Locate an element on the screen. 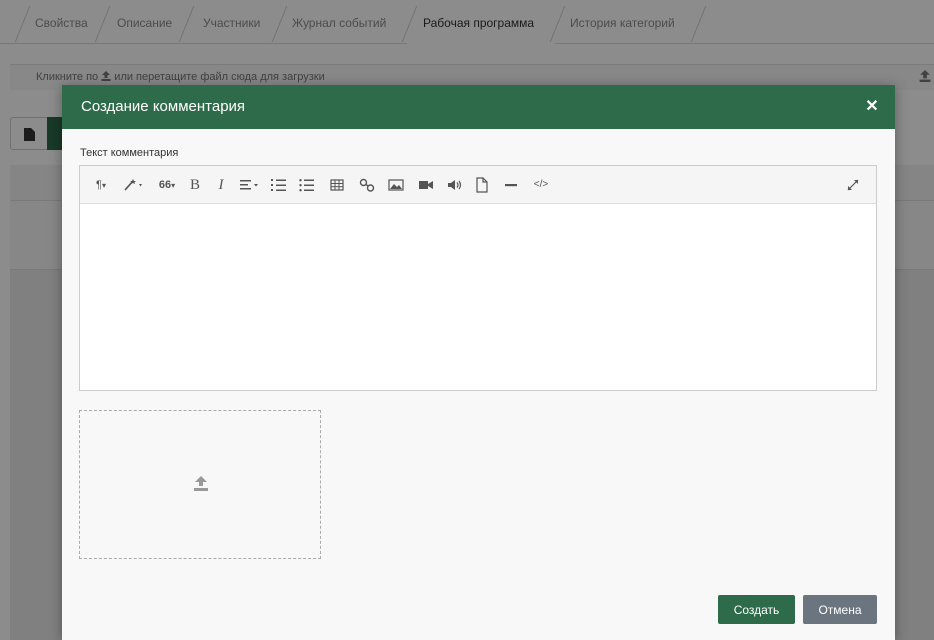 The image size is (934, 640). image-icon is located at coordinates (396, 185).